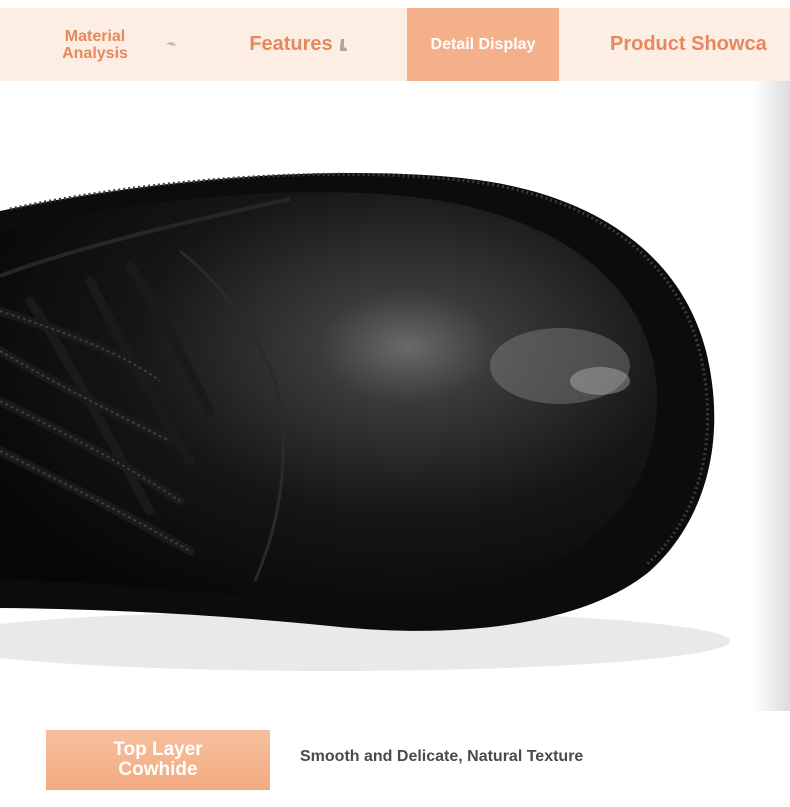 This screenshot has width=790, height=807. I want to click on tab-product-showcase: Product Showca, so click(693, 44).